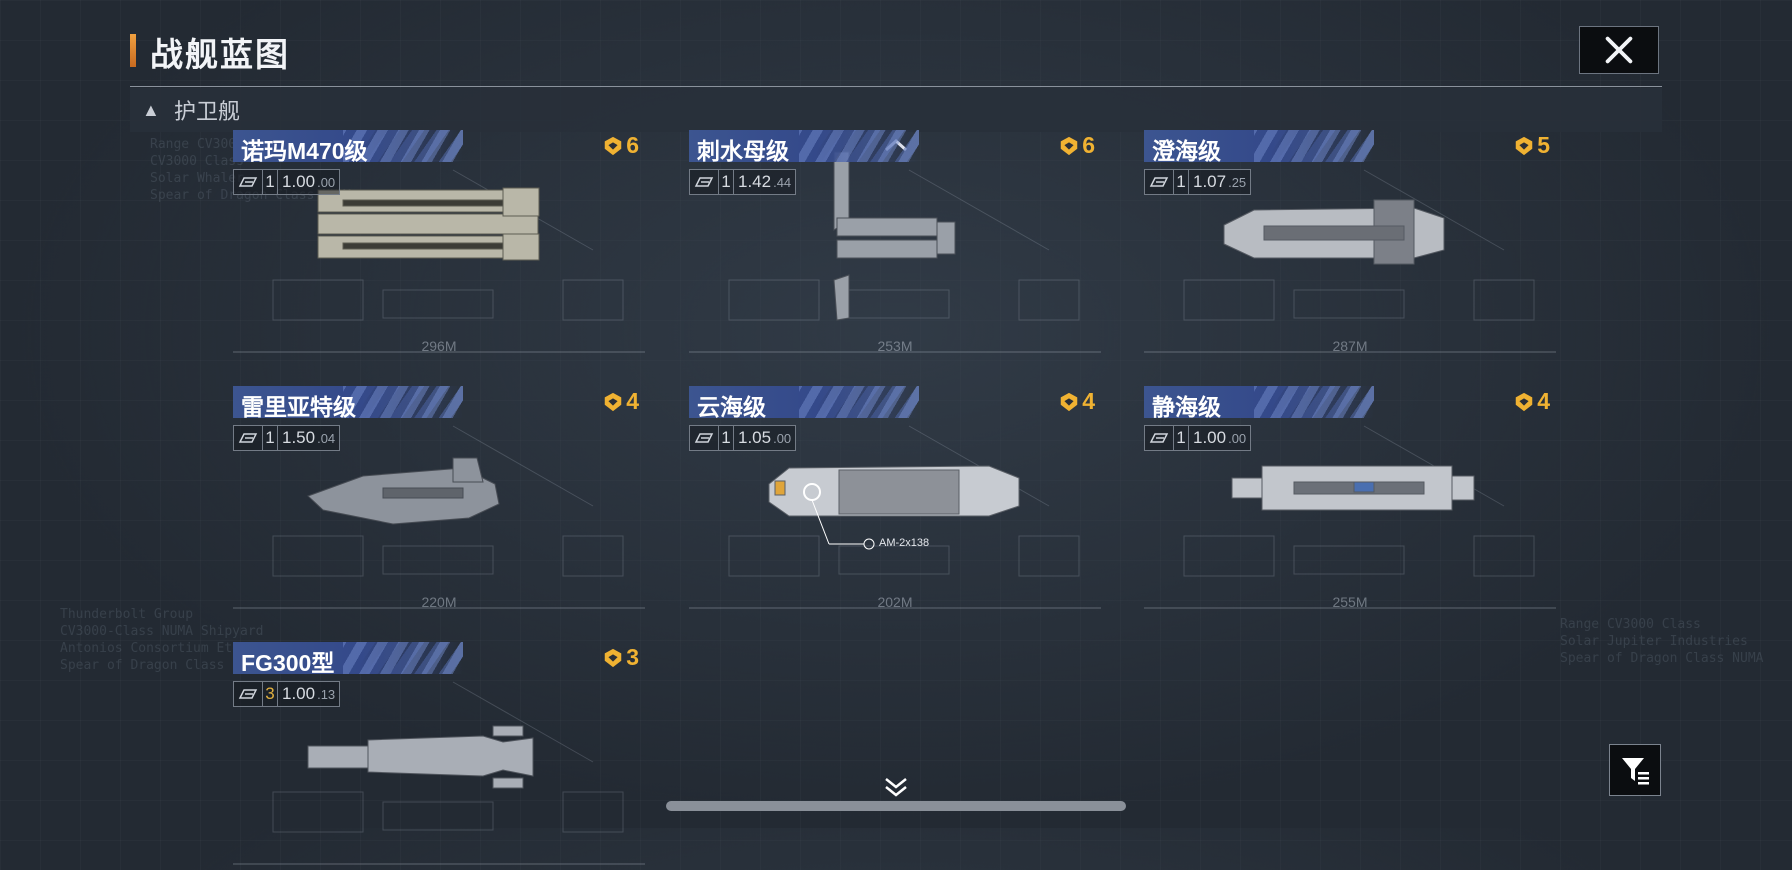  I want to click on section-header-frigate: ▲ 护卫舰, so click(896, 110).